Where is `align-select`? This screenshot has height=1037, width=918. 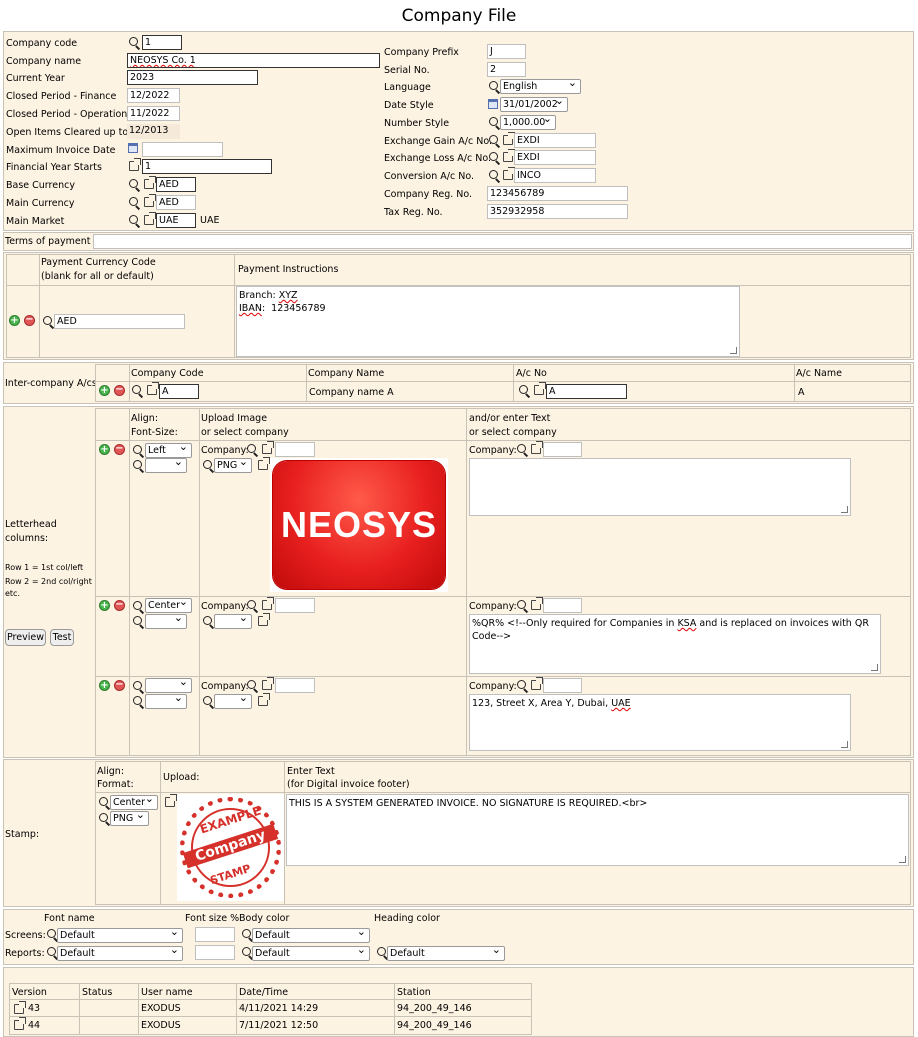 align-select is located at coordinates (168, 684).